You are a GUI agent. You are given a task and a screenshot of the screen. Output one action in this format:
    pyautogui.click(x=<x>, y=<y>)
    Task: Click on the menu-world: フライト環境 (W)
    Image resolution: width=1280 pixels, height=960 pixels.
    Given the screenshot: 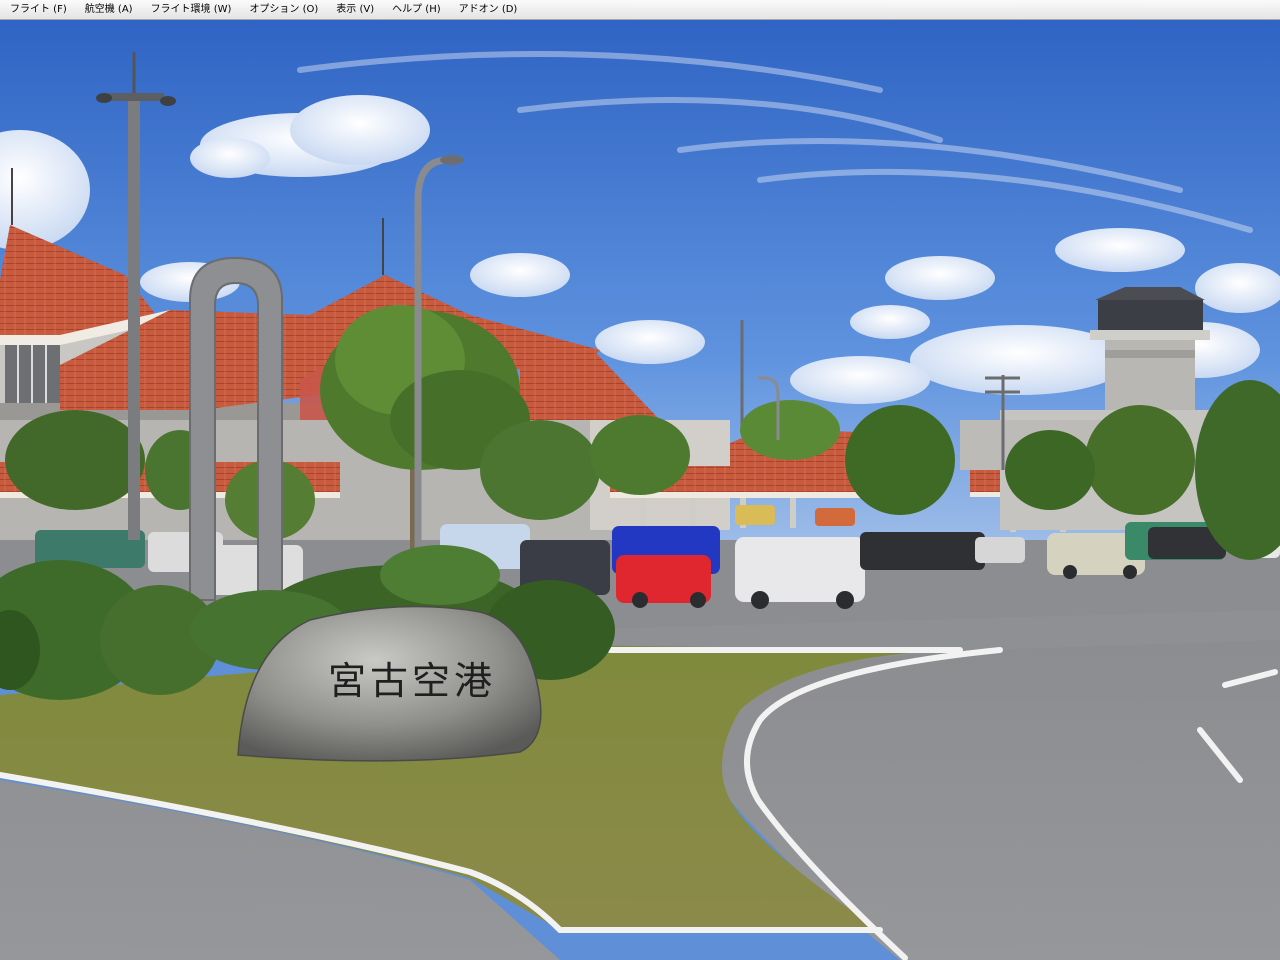 What is the action you would take?
    pyautogui.click(x=190, y=9)
    